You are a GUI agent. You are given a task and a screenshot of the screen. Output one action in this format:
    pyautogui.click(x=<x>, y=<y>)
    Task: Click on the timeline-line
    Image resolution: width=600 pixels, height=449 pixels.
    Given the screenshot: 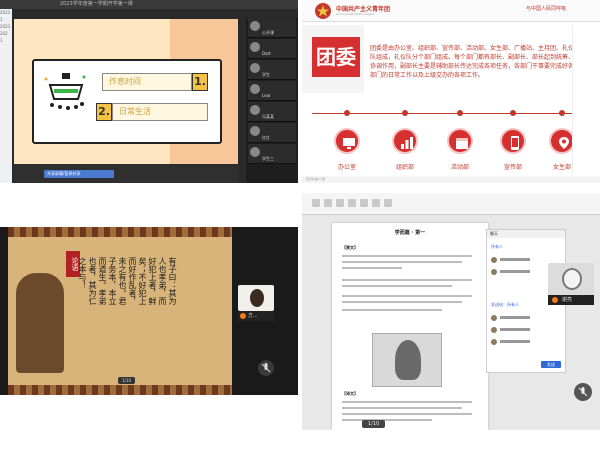 What is the action you would take?
    pyautogui.click(x=447, y=113)
    